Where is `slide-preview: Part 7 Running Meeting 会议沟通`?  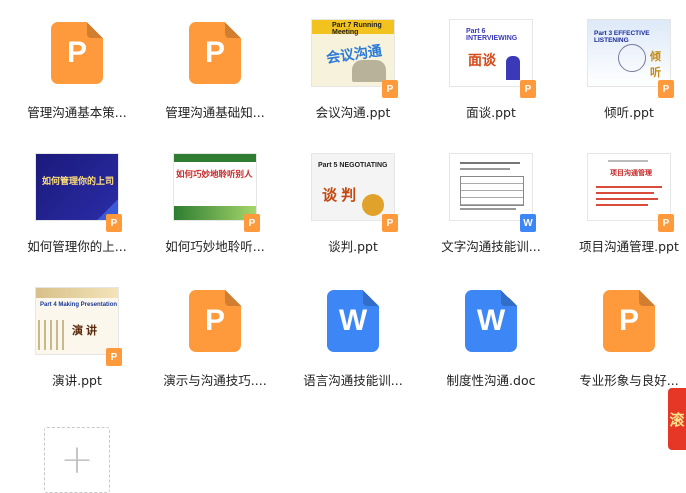
slide-preview: Part 7 Running Meeting 会议沟通 is located at coordinates (353, 53).